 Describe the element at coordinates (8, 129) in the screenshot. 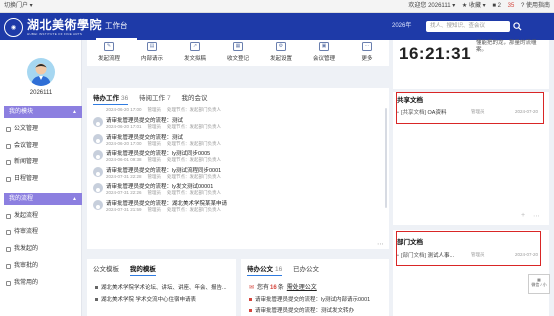

I see `document-icon` at that location.